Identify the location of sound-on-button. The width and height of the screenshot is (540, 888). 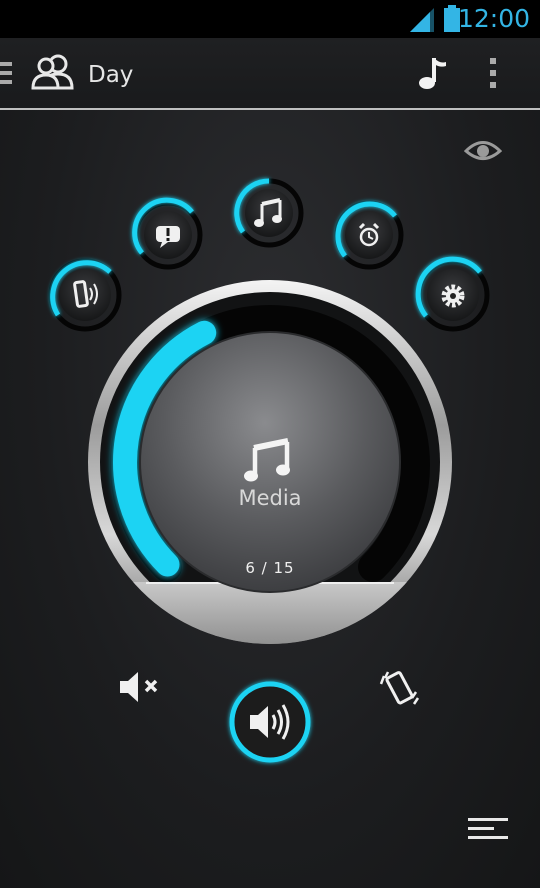
(270, 723).